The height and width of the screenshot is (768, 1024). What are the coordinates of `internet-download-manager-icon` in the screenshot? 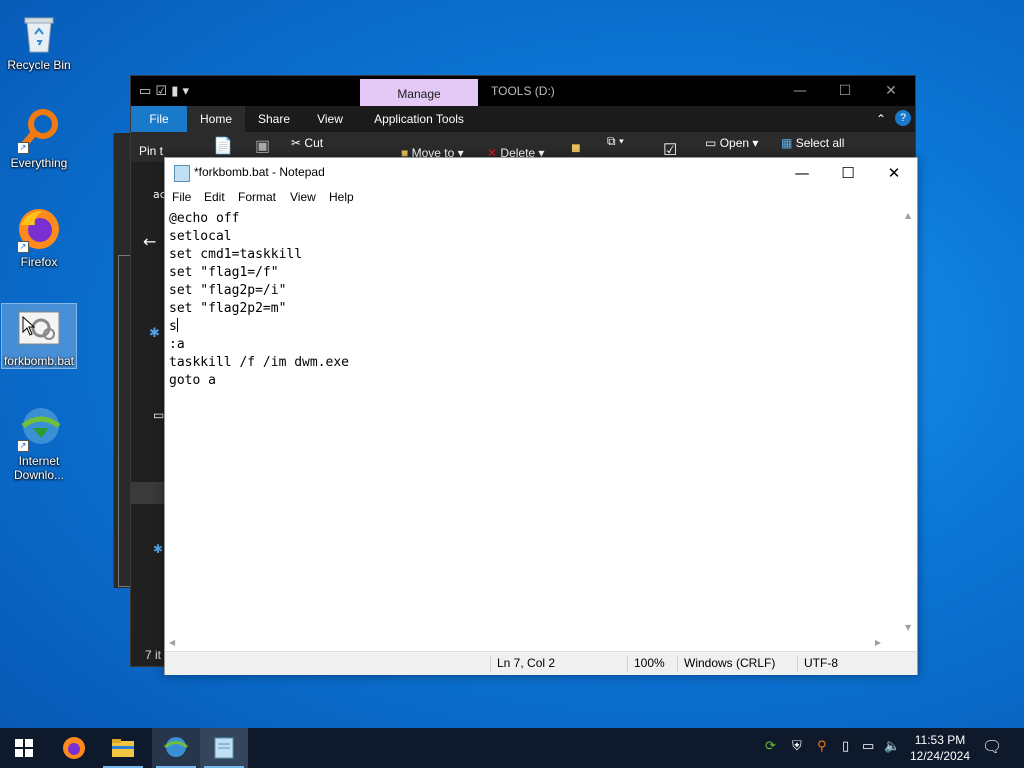 It's located at (176, 747).